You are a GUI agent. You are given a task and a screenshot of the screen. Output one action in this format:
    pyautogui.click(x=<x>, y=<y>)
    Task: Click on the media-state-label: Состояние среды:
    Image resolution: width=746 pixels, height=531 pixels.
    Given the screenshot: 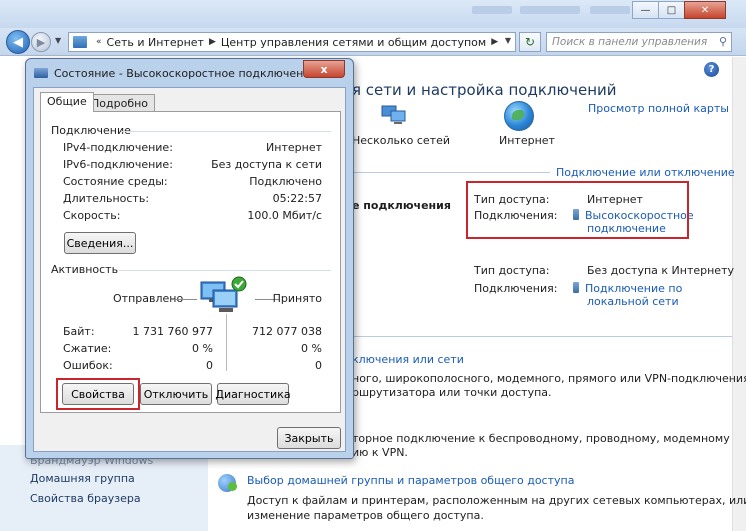 What is the action you would take?
    pyautogui.click(x=115, y=181)
    